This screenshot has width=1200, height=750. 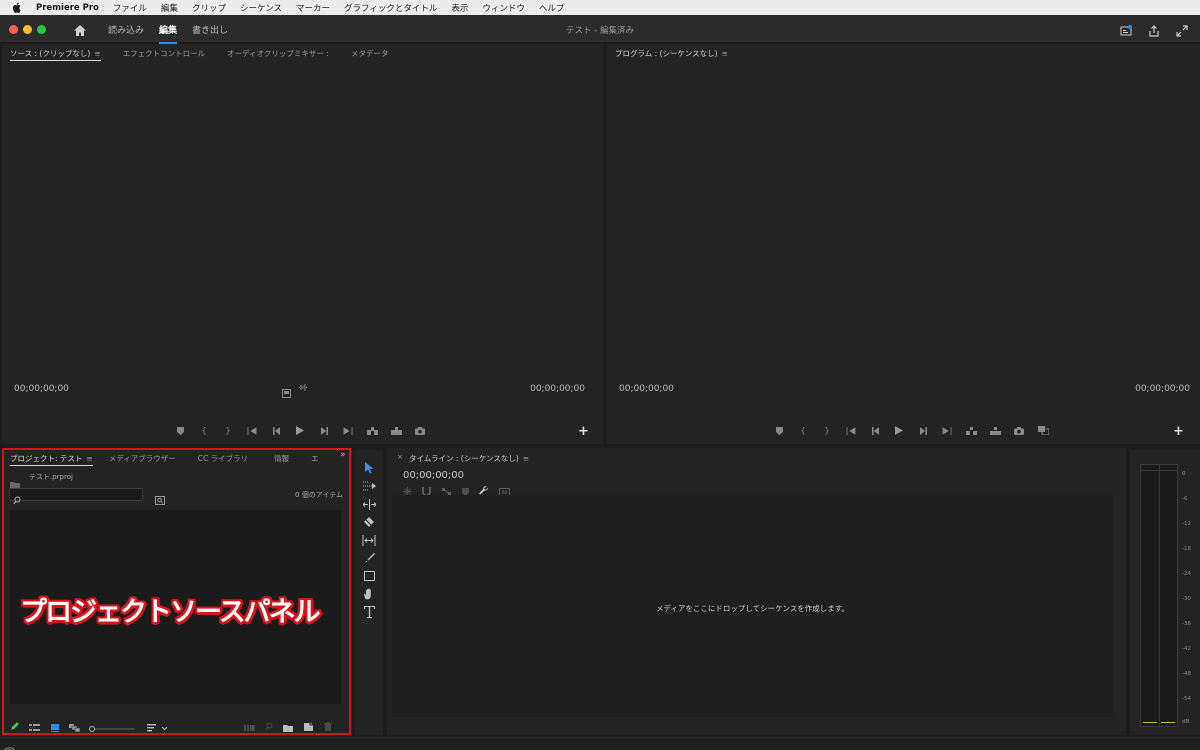 I want to click on menu-graphics: グラフィックとタイトル, so click(x=390, y=8).